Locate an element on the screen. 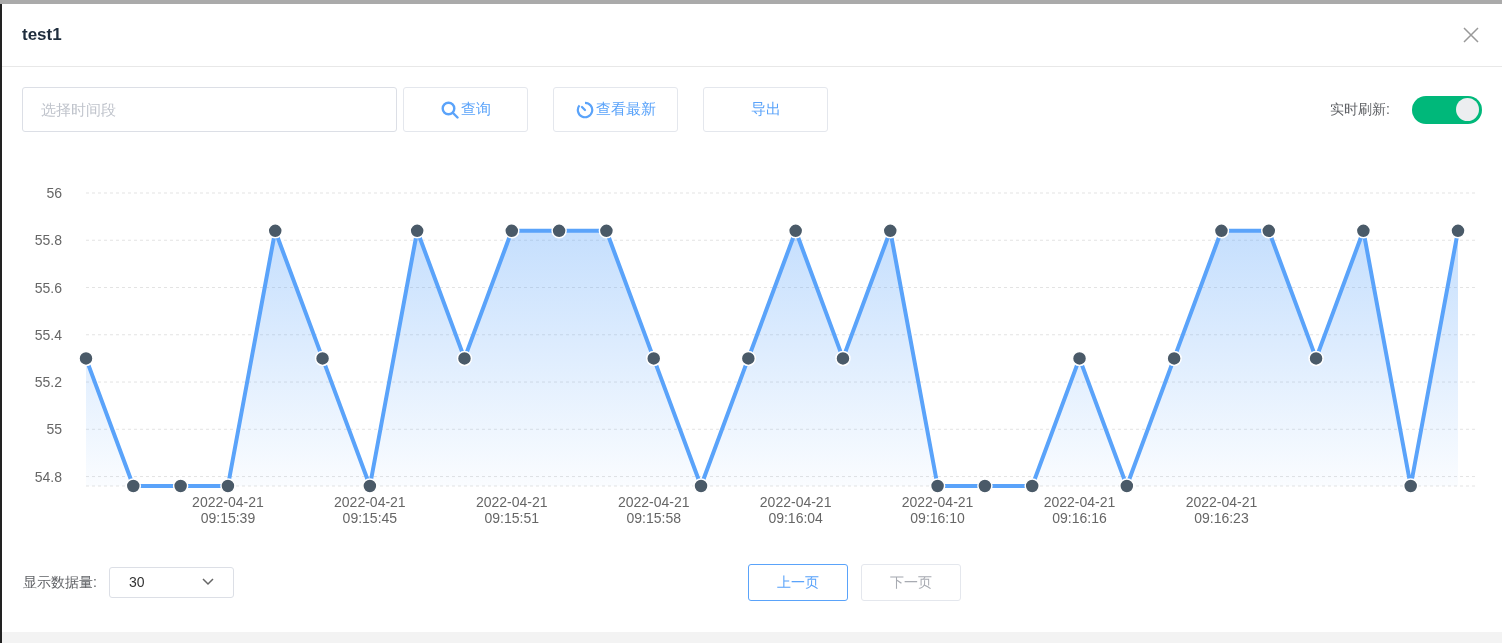 This screenshot has height=643, width=1502. y-tick-label: 55.8 is located at coordinates (48, 240).